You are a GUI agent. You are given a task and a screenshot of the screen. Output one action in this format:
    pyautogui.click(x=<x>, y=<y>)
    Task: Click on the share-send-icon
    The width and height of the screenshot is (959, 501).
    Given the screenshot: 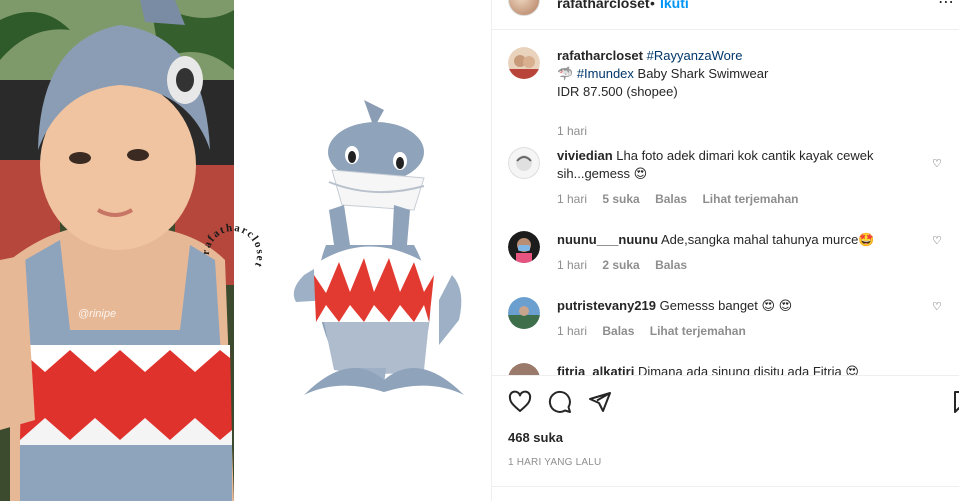 What is the action you would take?
    pyautogui.click(x=600, y=402)
    